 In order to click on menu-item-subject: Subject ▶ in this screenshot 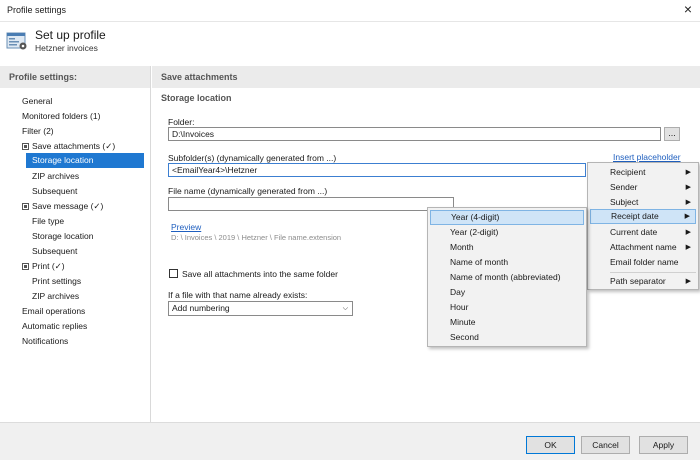, I will do `click(643, 202)`.